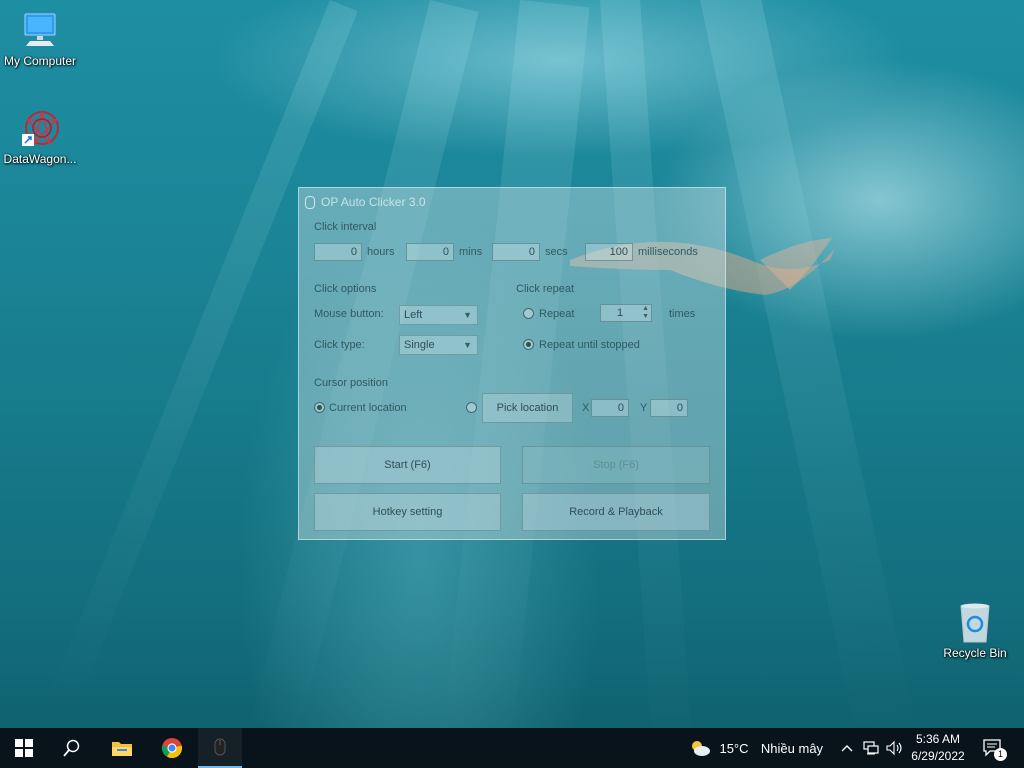  What do you see at coordinates (40, 128) in the screenshot?
I see `datawagon-icon` at bounding box center [40, 128].